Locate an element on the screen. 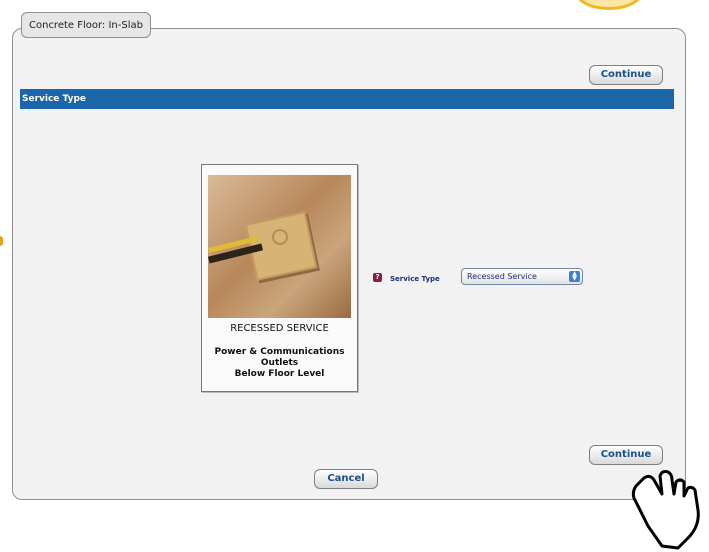 This screenshot has height=552, width=709. cancel-button: Cancel is located at coordinates (346, 479).